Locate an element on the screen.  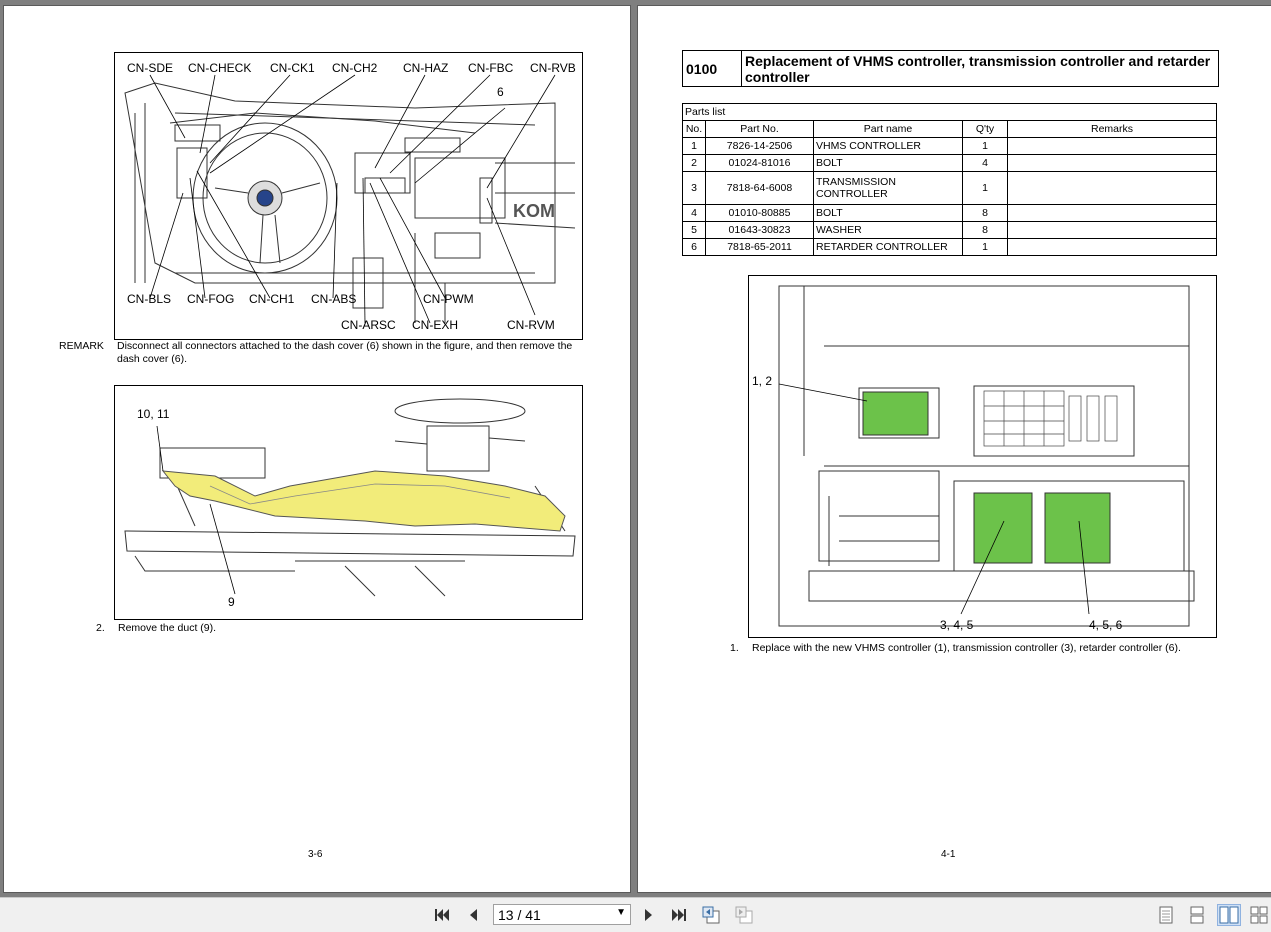
two-page-view-button is located at coordinates (1229, 915).